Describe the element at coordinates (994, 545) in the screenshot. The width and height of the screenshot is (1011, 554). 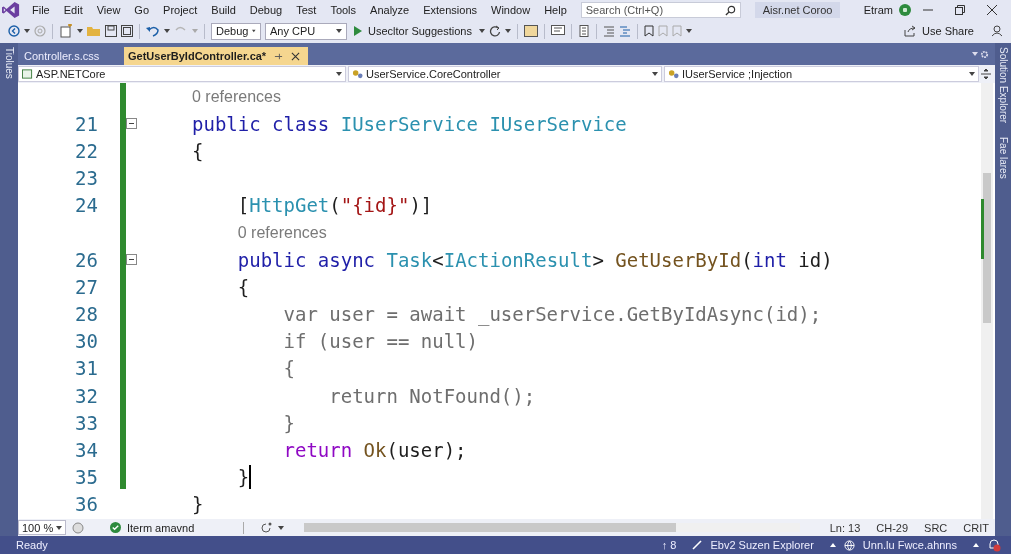
I see `notification-icon` at that location.